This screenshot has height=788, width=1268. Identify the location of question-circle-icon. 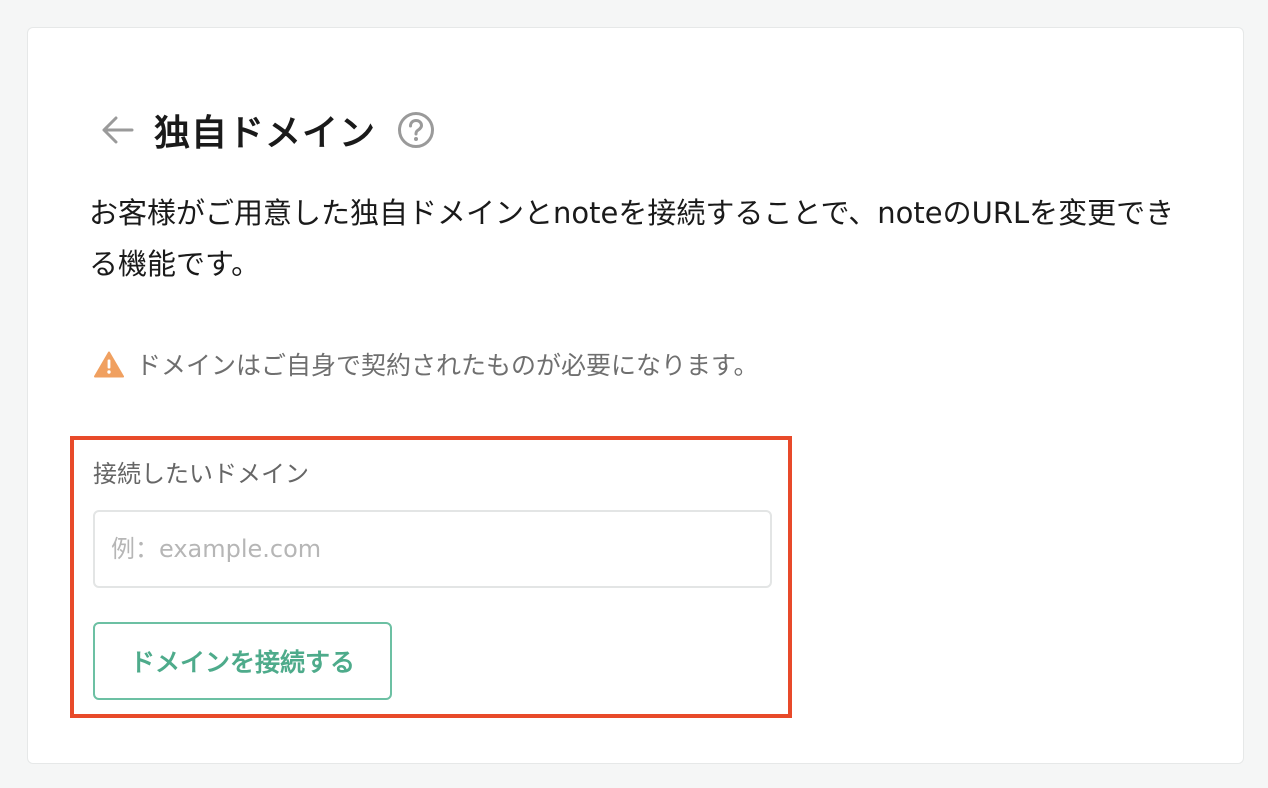
(416, 130).